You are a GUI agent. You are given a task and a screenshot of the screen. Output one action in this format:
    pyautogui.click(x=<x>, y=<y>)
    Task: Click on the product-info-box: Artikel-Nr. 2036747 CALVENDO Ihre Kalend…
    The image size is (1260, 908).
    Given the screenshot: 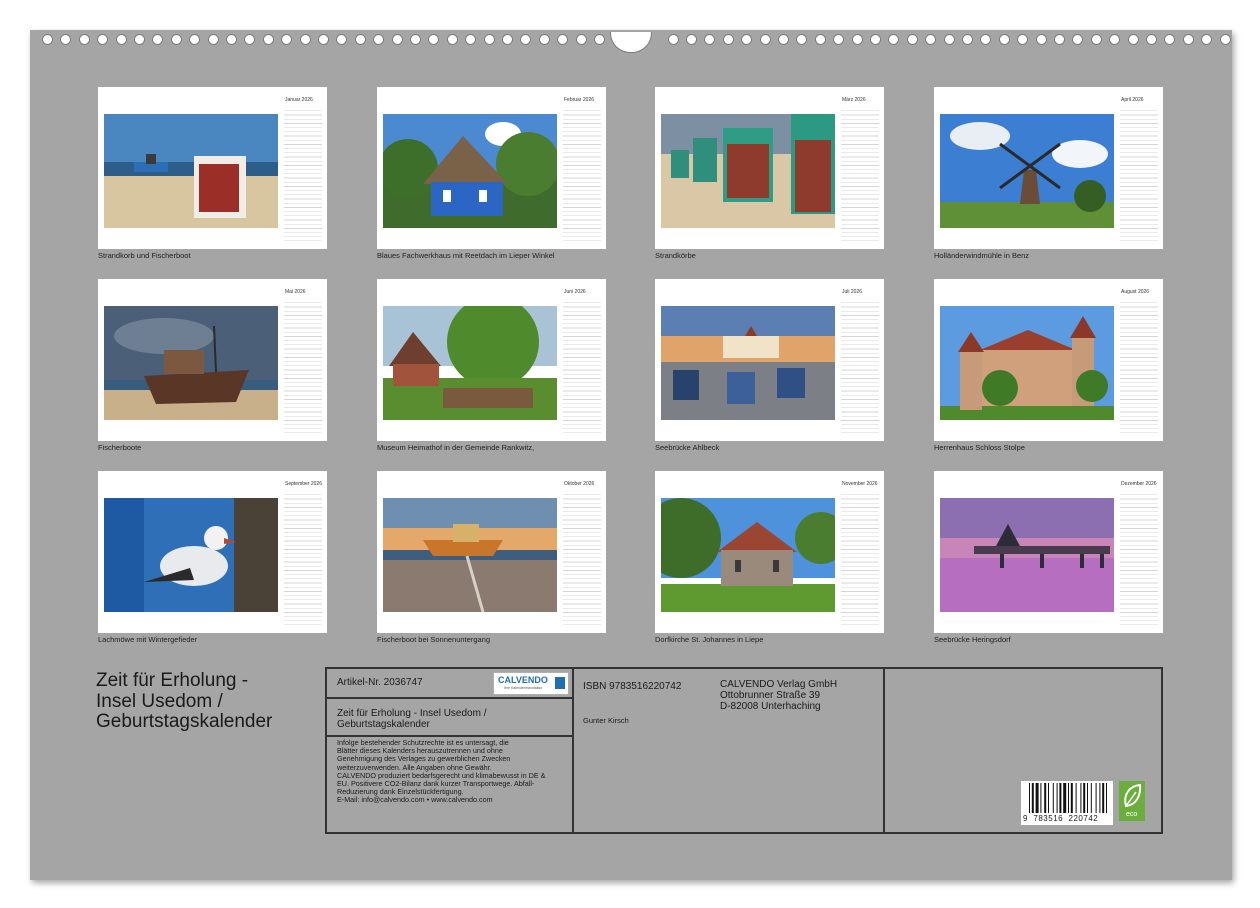 What is the action you would take?
    pyautogui.click(x=744, y=750)
    